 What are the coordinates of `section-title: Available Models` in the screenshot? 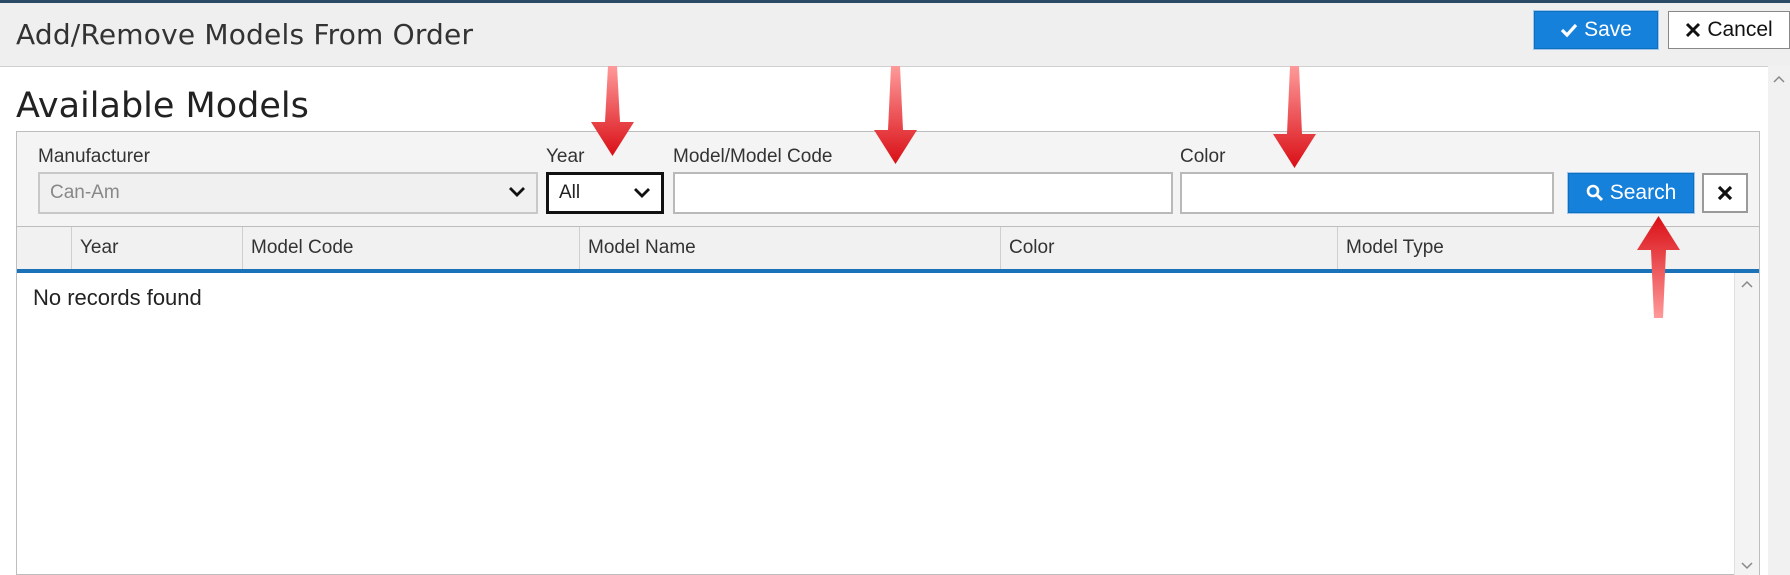 It's located at (162, 106).